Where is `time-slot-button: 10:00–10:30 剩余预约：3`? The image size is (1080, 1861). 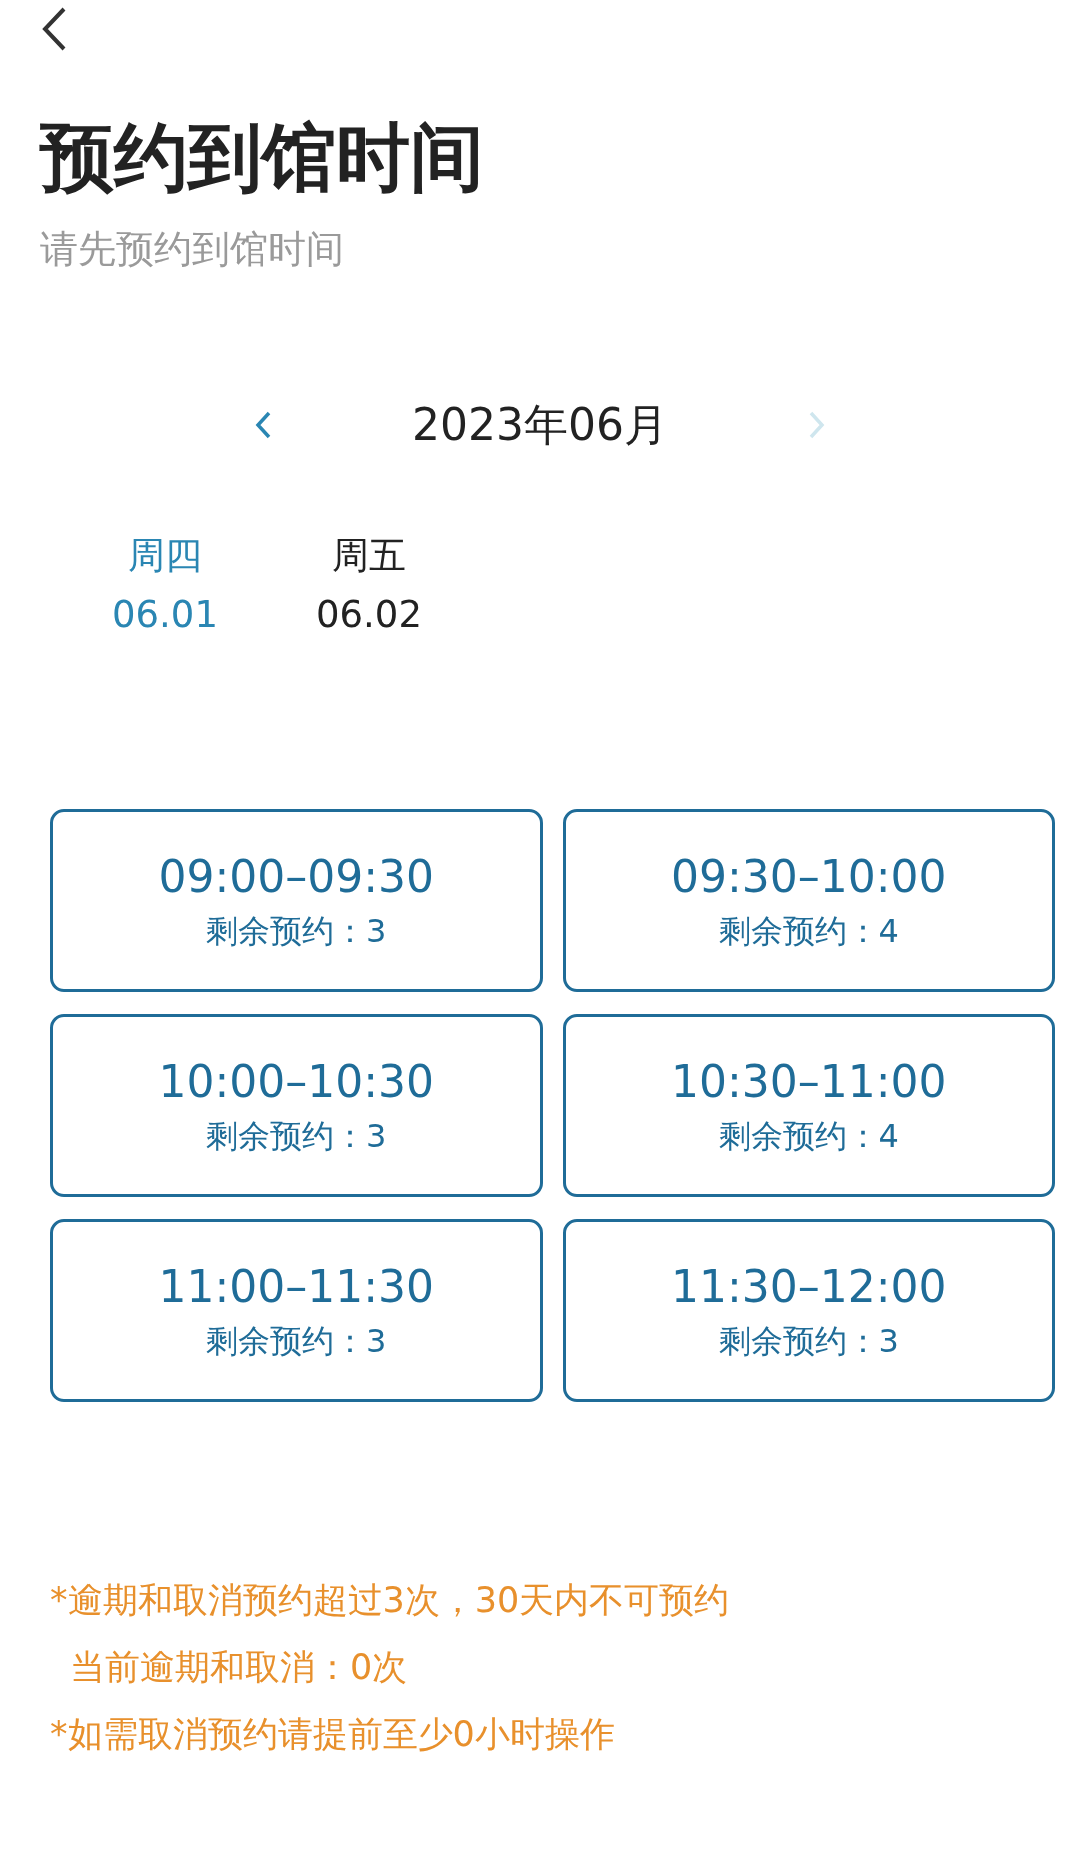
time-slot-button: 10:00–10:30 剩余预约：3 is located at coordinates (296, 1105).